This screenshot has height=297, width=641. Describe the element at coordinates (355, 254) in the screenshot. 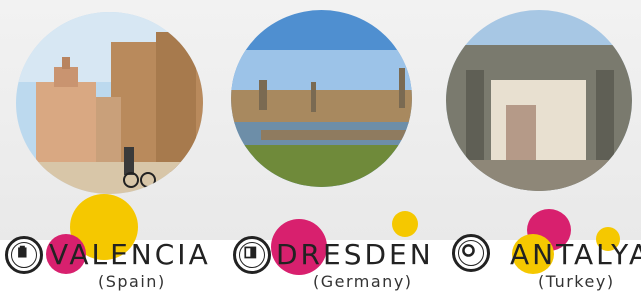

I see `city-name-dresden: DRESDEN` at that location.